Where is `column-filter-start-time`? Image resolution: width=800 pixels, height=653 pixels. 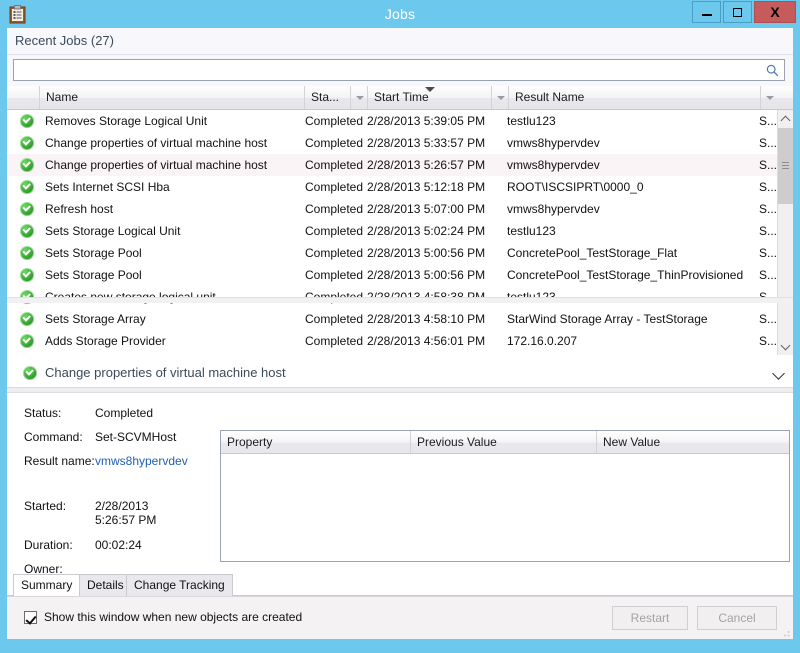
column-filter-start-time is located at coordinates (500, 97).